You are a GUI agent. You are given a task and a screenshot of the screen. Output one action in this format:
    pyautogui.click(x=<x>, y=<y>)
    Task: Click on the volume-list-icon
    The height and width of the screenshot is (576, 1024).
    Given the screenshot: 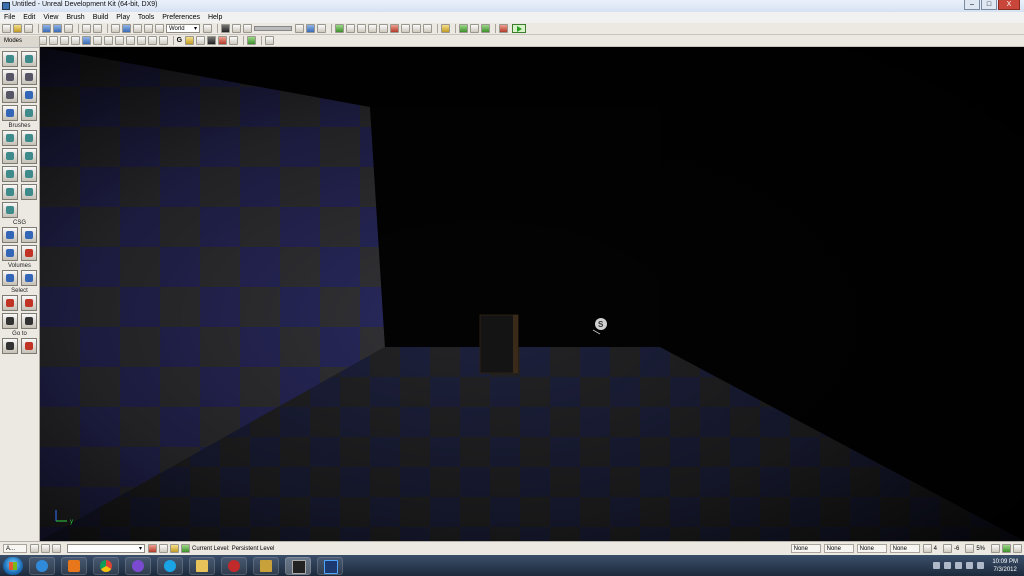 What is the action you would take?
    pyautogui.click(x=29, y=278)
    